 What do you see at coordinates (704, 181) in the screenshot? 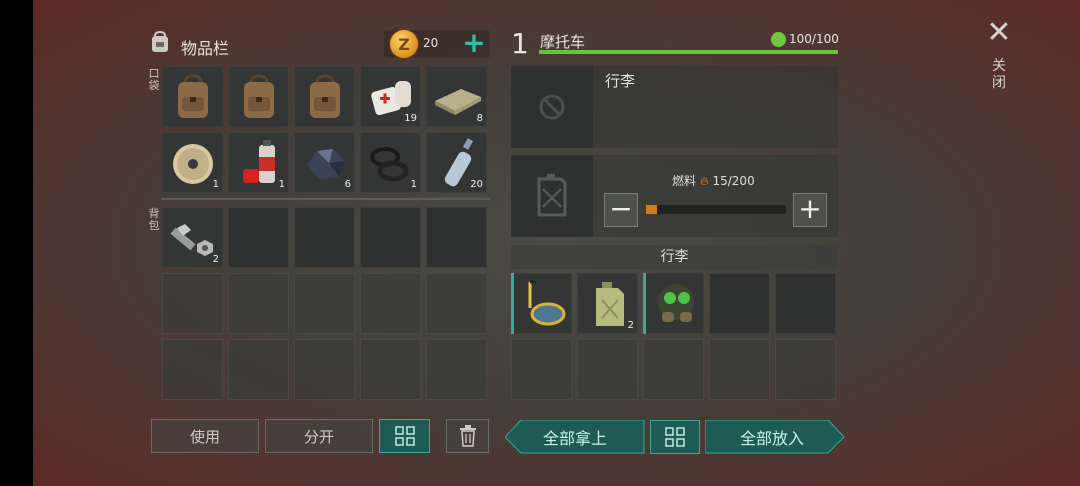
I see `flame-icon: 🔥︎` at bounding box center [704, 181].